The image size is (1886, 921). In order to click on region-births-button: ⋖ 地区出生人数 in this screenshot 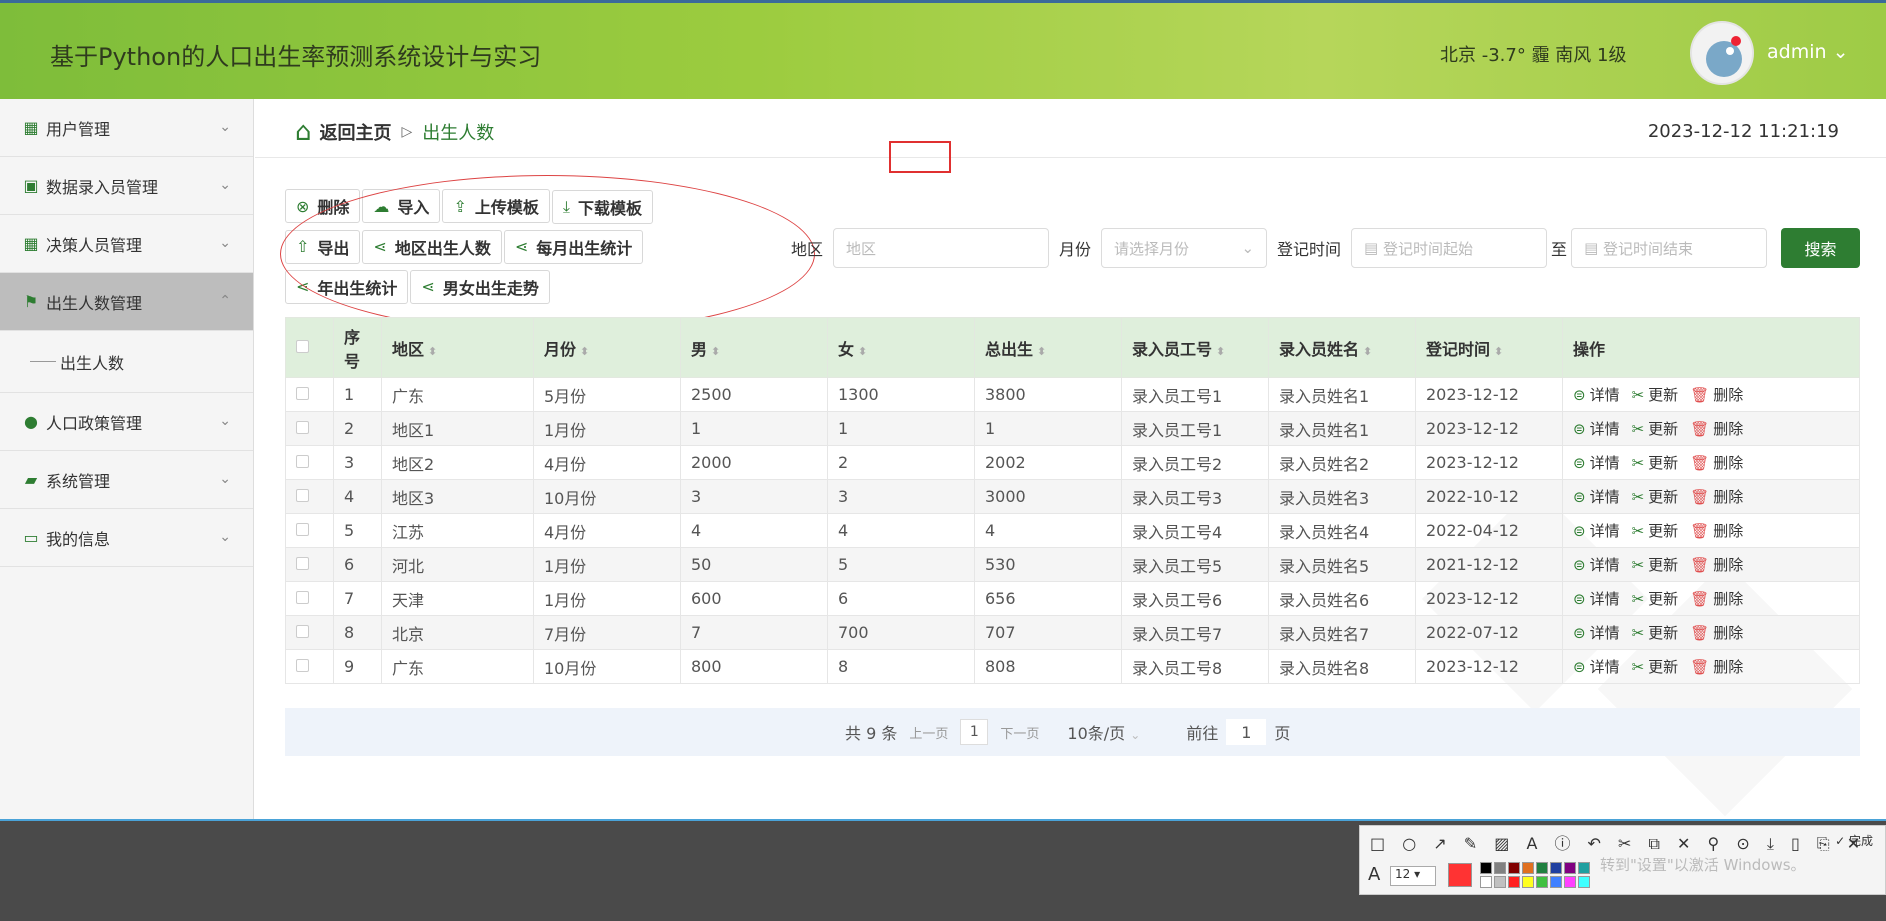, I will do `click(432, 246)`.